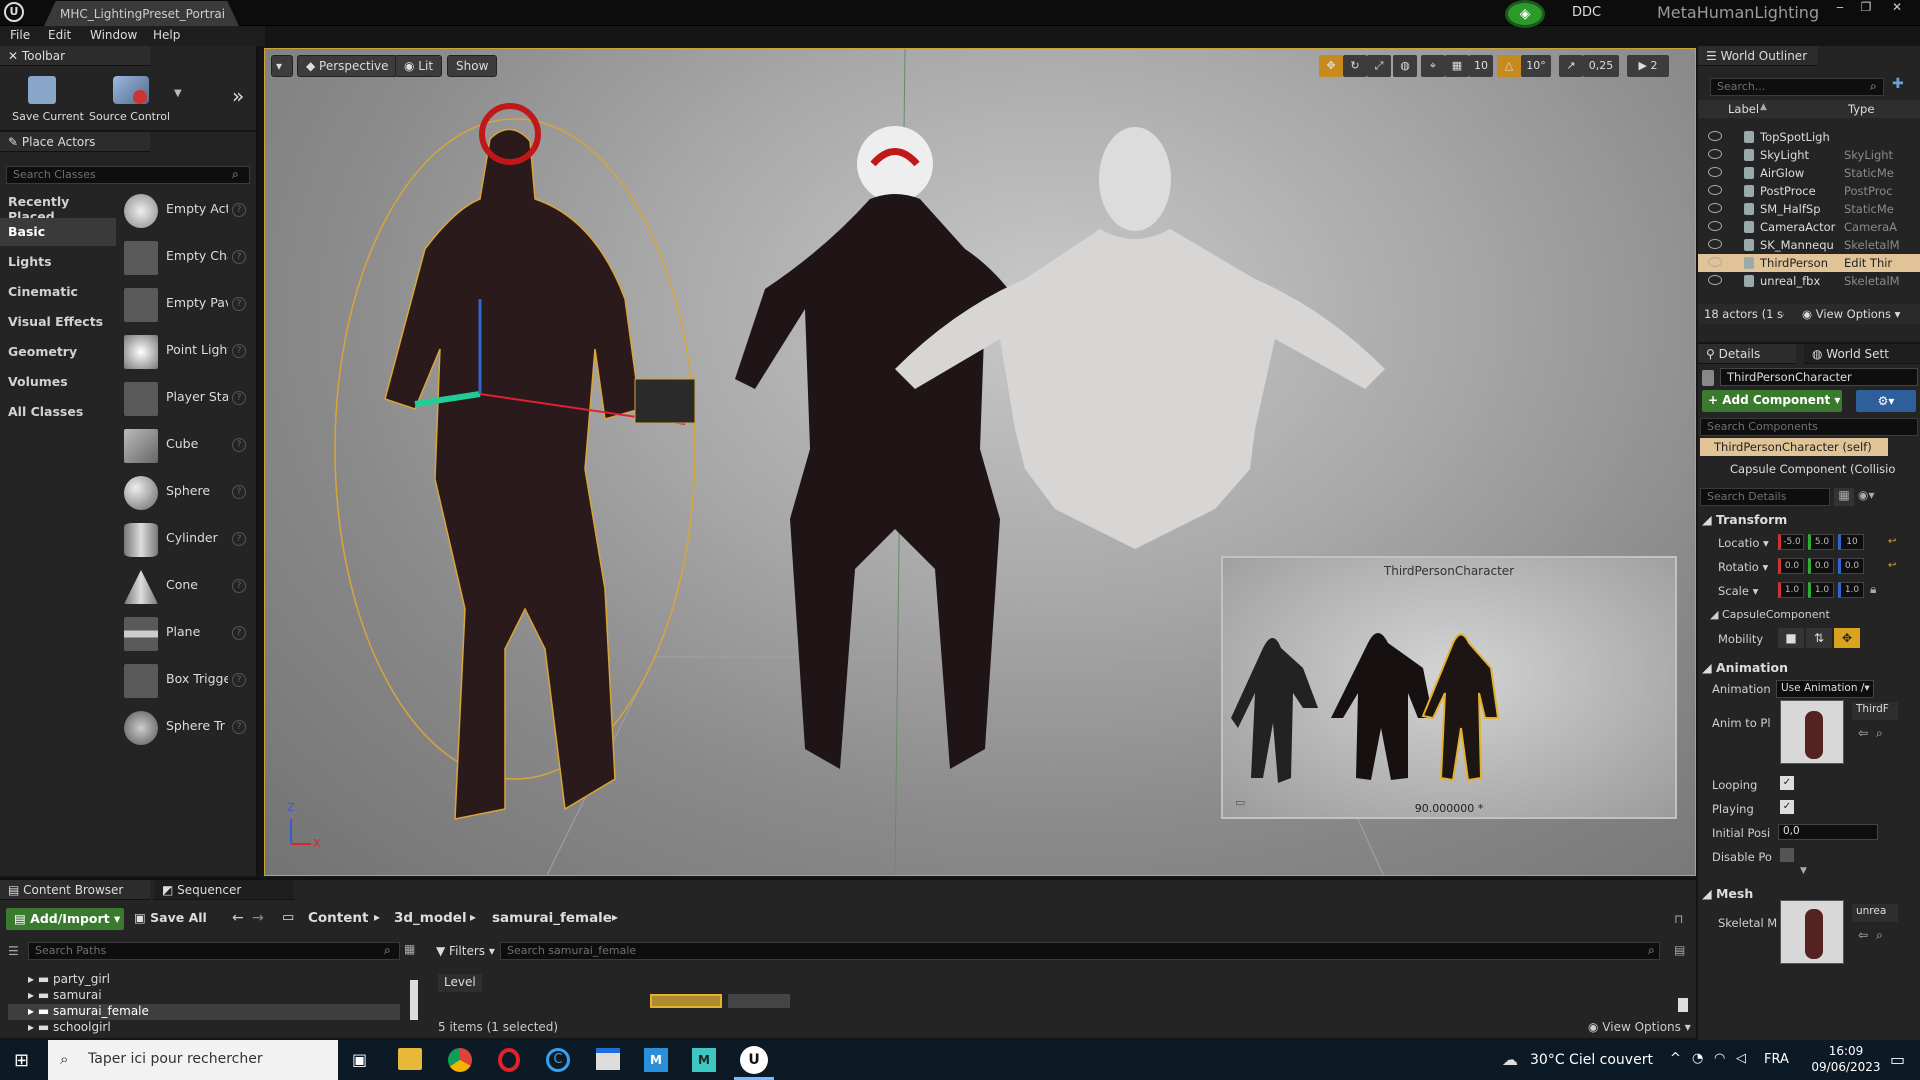  What do you see at coordinates (1791, 590) in the screenshot?
I see `scale-x-field: 1.0` at bounding box center [1791, 590].